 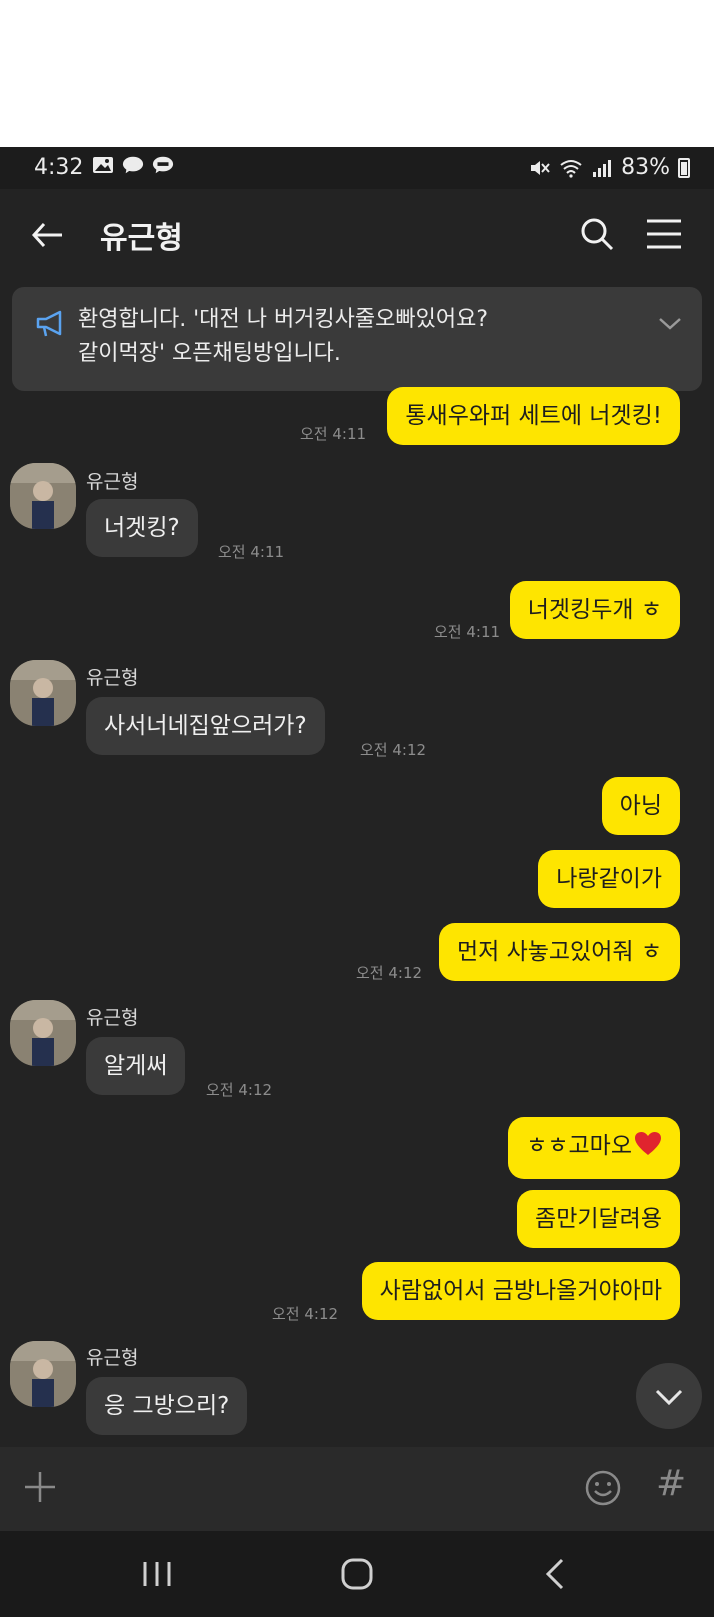 What do you see at coordinates (579, 1146) in the screenshot?
I see `message-text: ㅎㅎ고마오` at bounding box center [579, 1146].